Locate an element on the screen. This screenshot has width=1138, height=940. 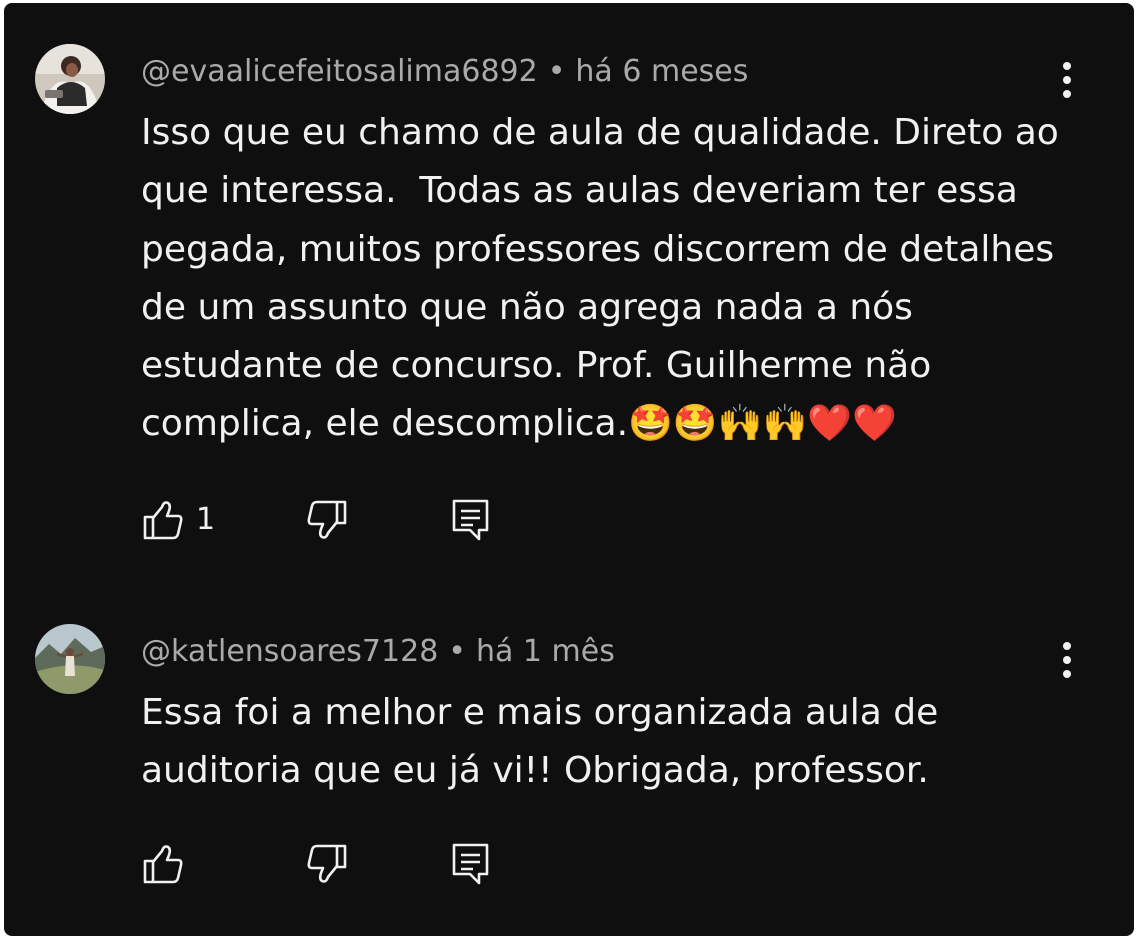
like-count: 1 is located at coordinates (206, 519).